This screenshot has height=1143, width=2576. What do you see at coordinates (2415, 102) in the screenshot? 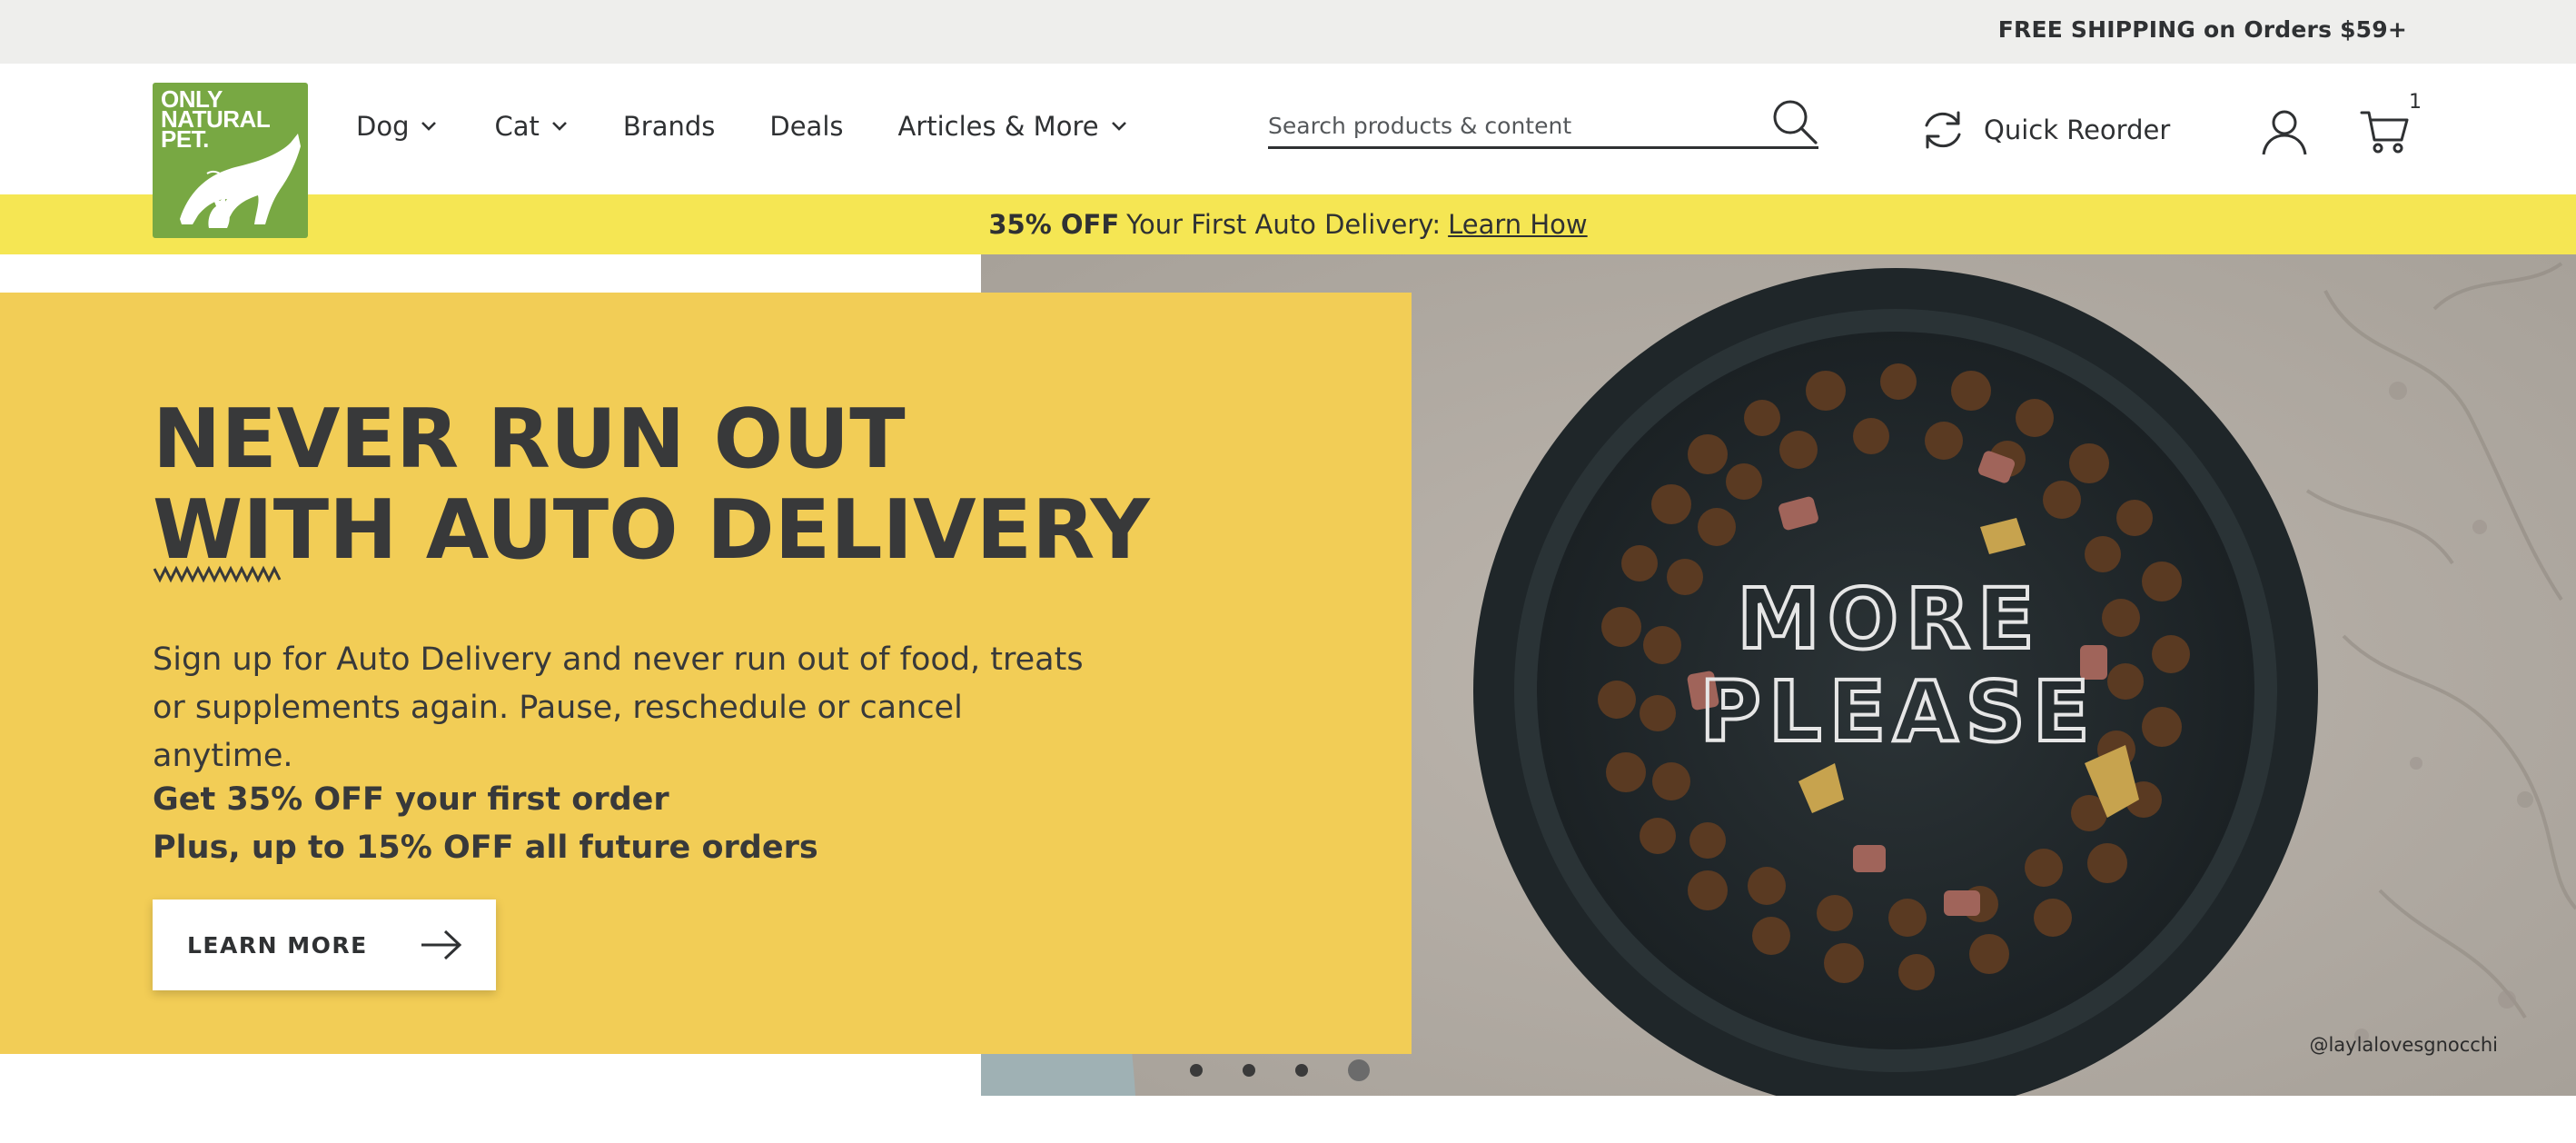
I see `cart-count-badge: 1` at bounding box center [2415, 102].